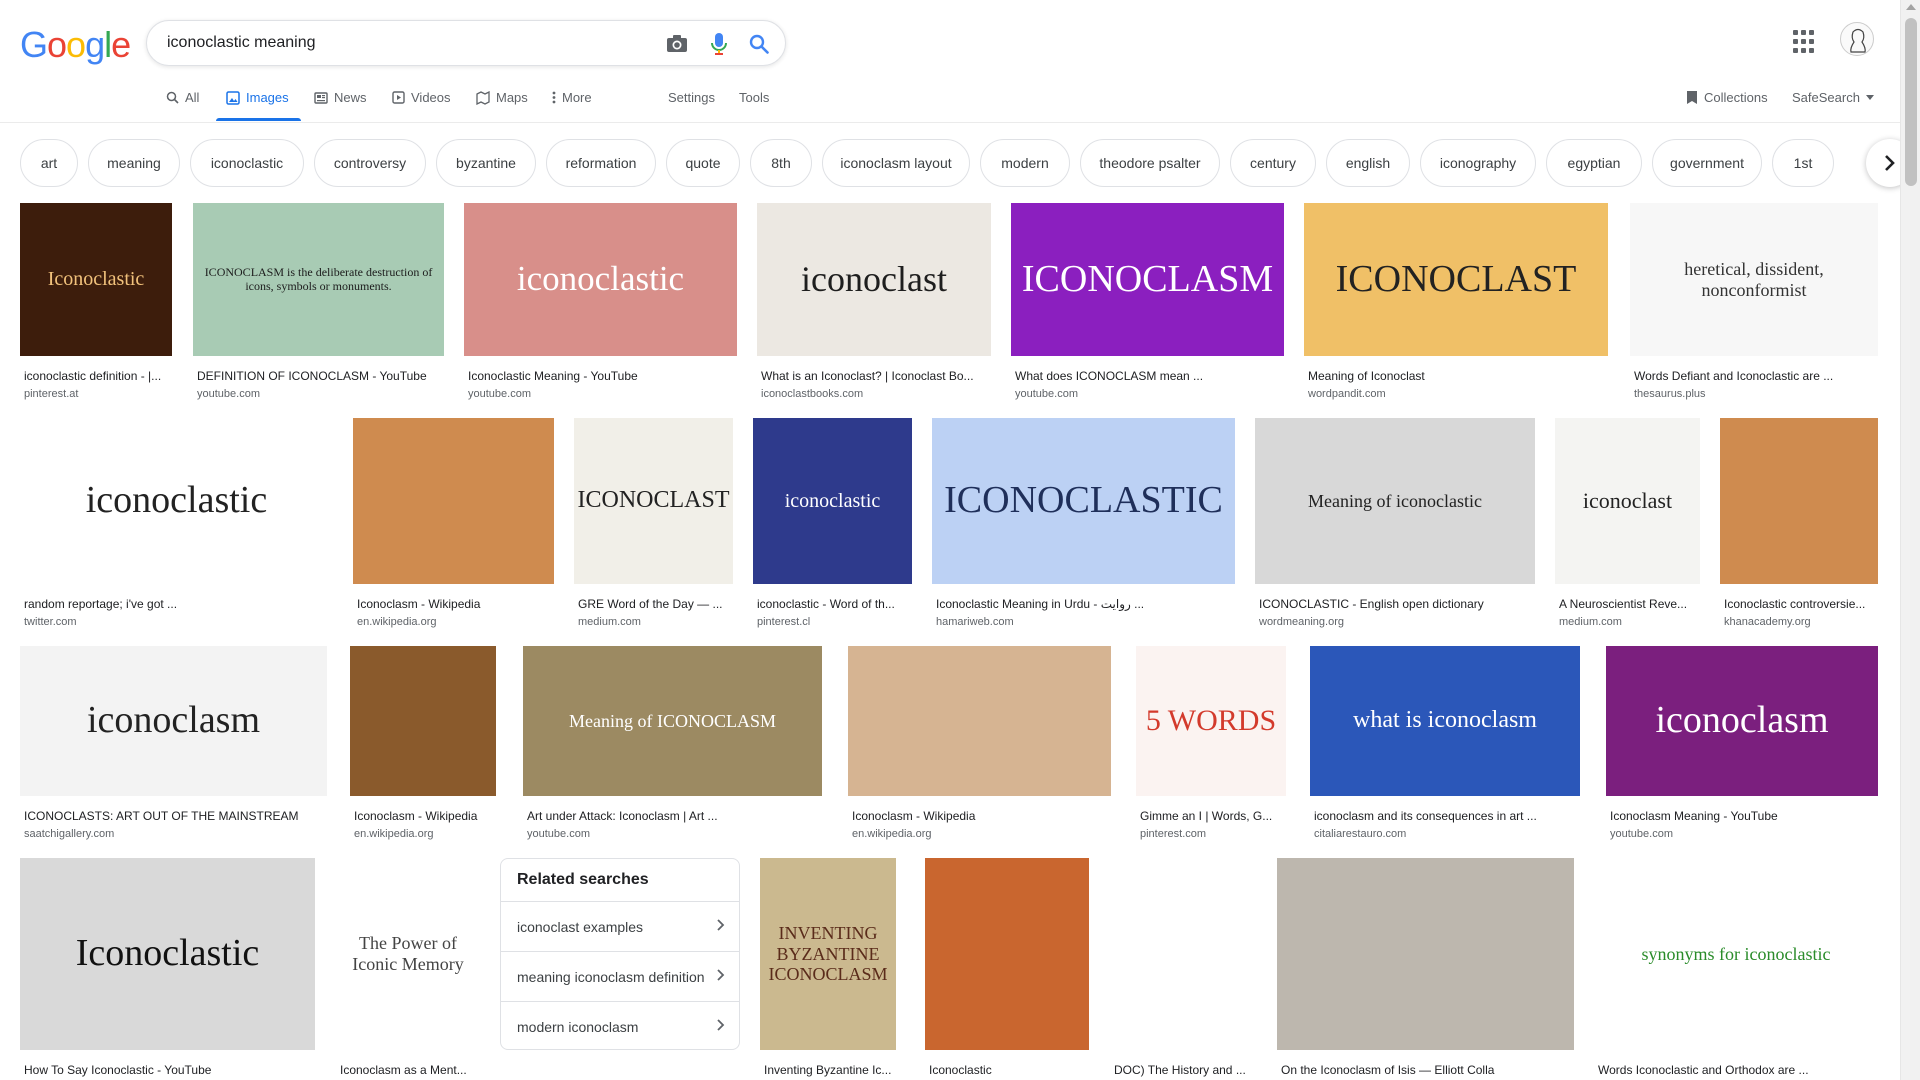 This screenshot has width=1920, height=1080. I want to click on chip-quote: quote, so click(703, 163).